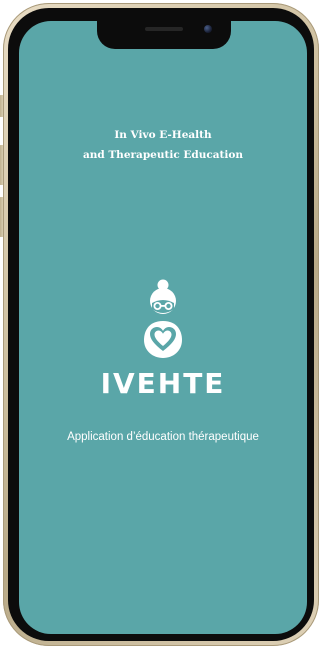 The image size is (324, 651). I want to click on headline-line-2: and Therapeutic Education, so click(163, 155).